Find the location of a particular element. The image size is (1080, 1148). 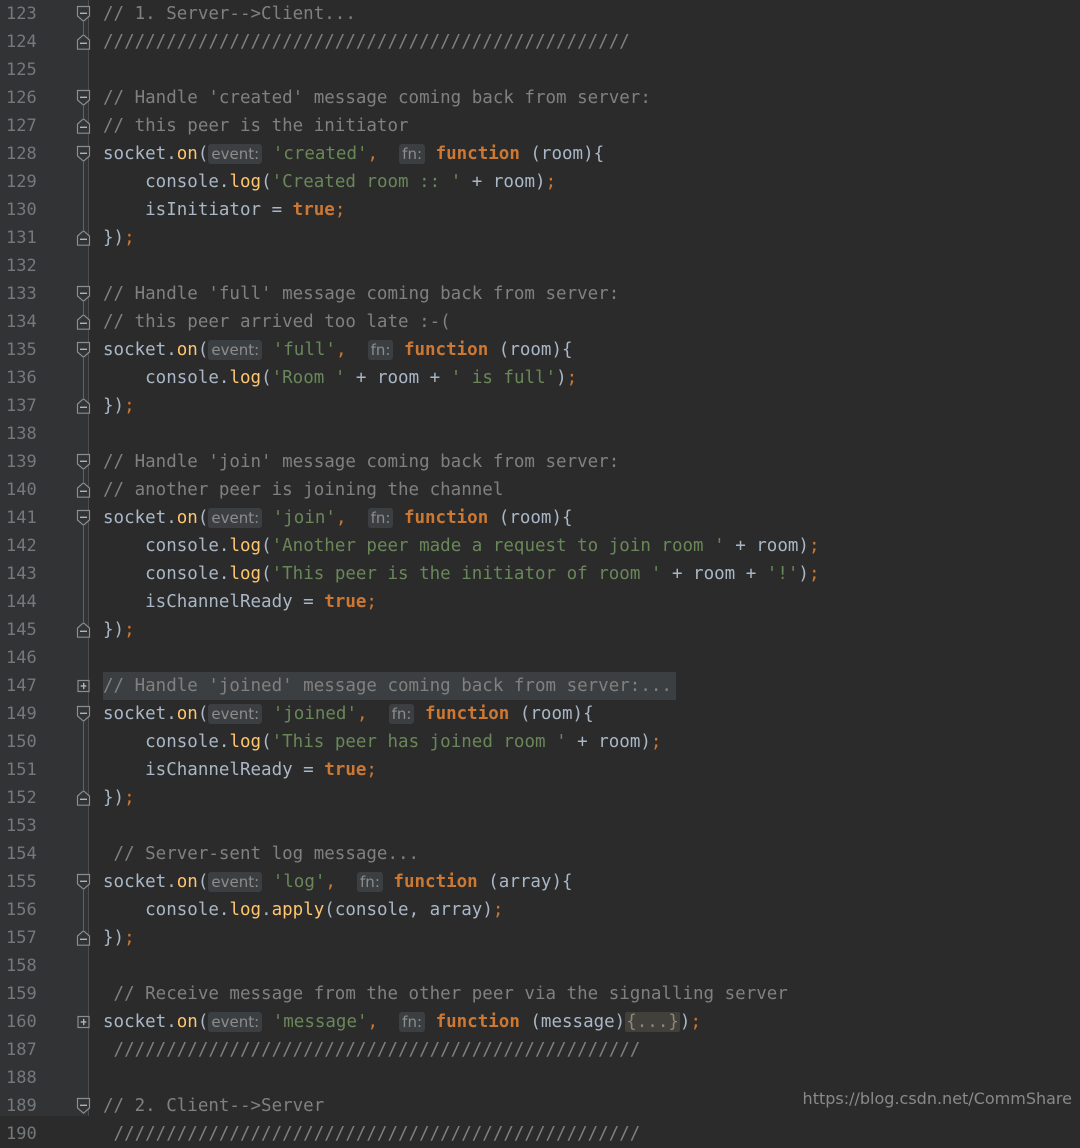

code-text: }); is located at coordinates (119, 406).